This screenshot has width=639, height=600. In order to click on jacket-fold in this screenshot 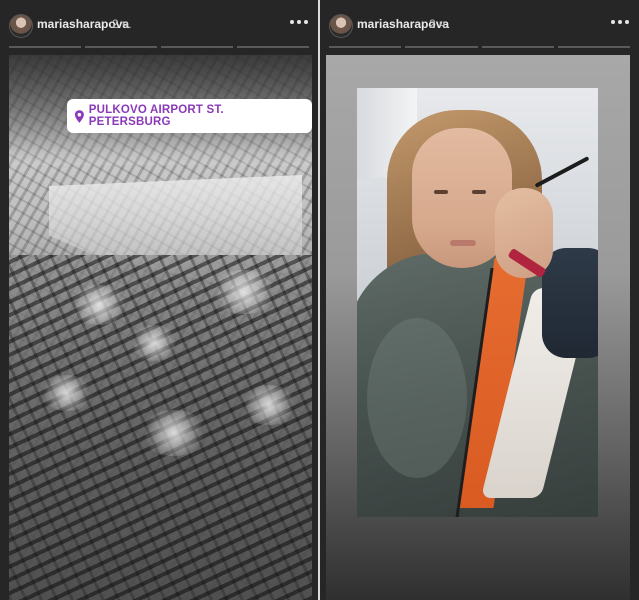, I will do `click(417, 398)`.